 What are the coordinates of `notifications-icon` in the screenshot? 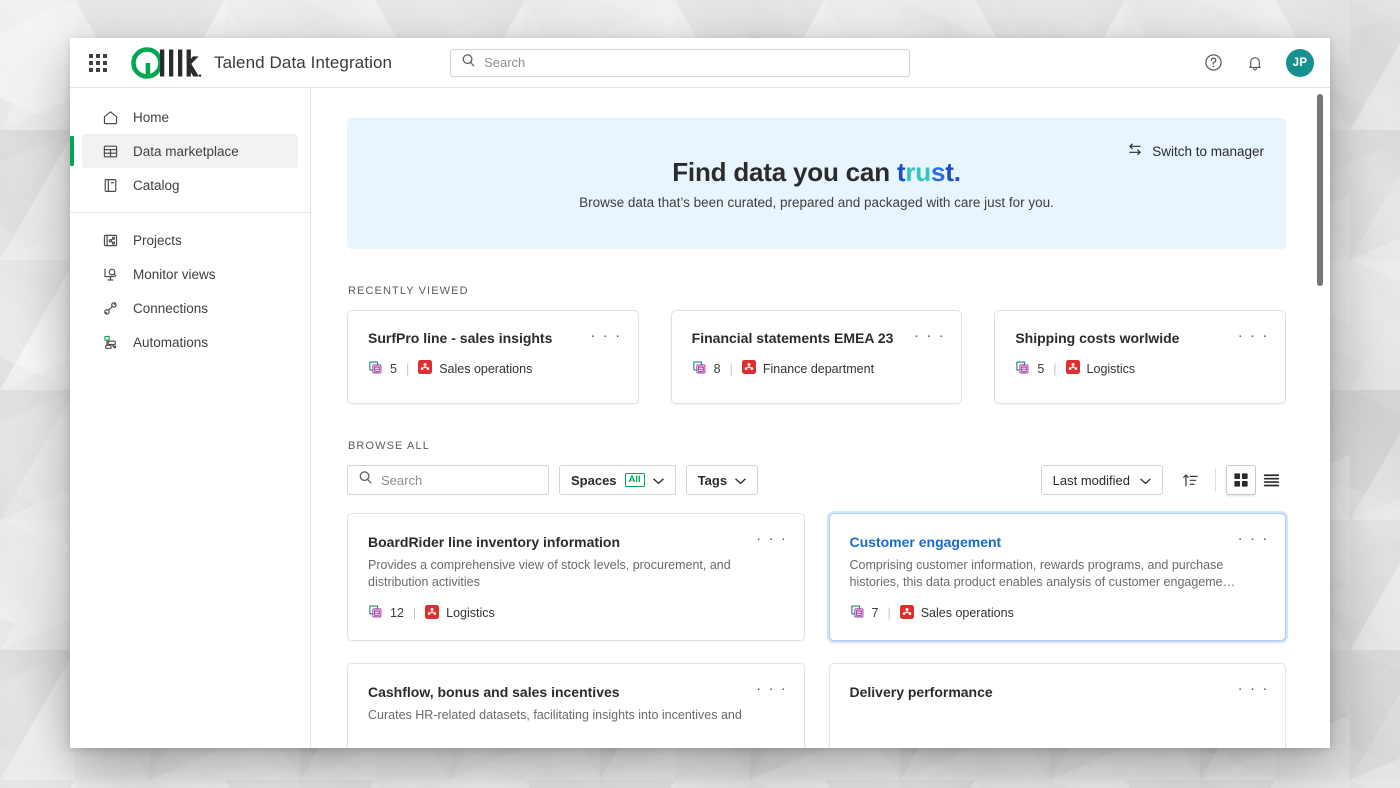 It's located at (1255, 63).